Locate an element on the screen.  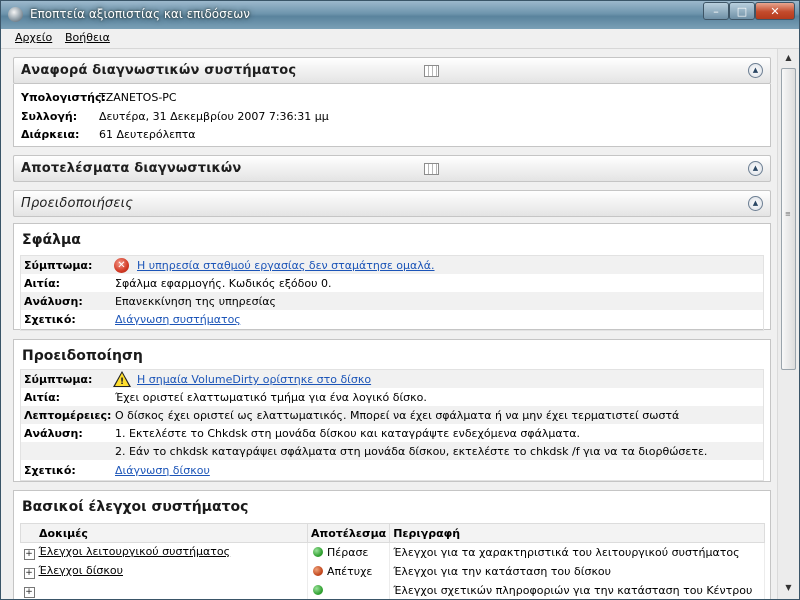
test-name: Έλεγχοι λειτουργικού συστήματος is located at coordinates (135, 551).